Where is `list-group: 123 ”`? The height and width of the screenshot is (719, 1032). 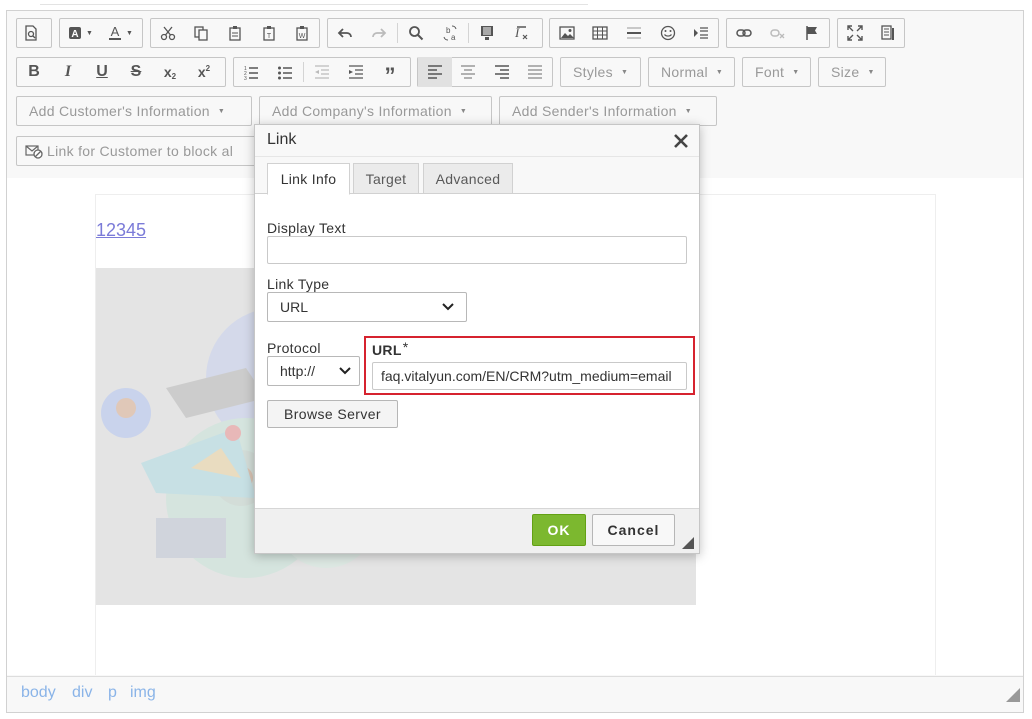 list-group: 123 ” is located at coordinates (322, 72).